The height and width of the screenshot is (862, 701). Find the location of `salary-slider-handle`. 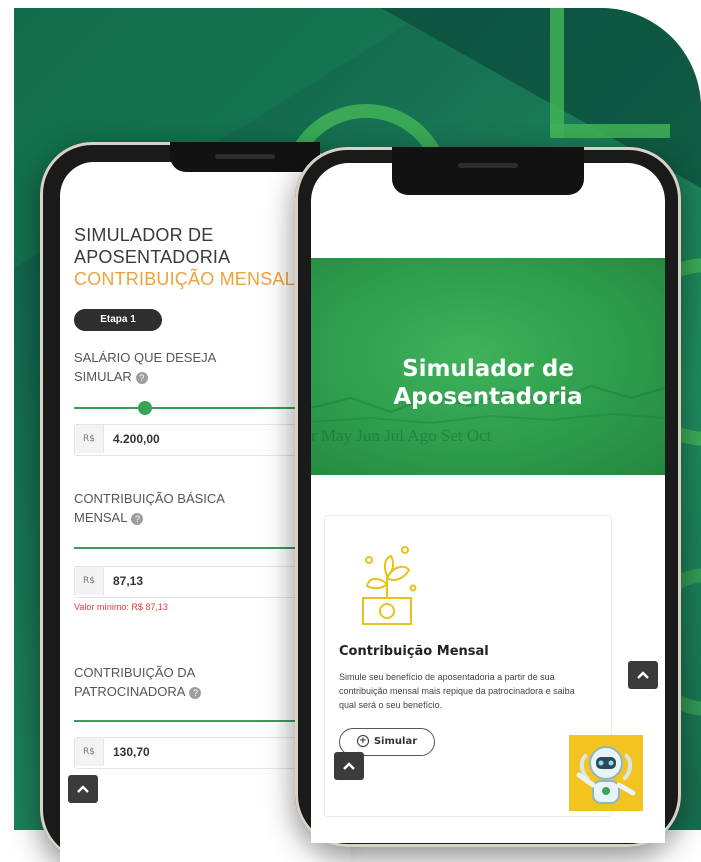

salary-slider-handle is located at coordinates (145, 408).